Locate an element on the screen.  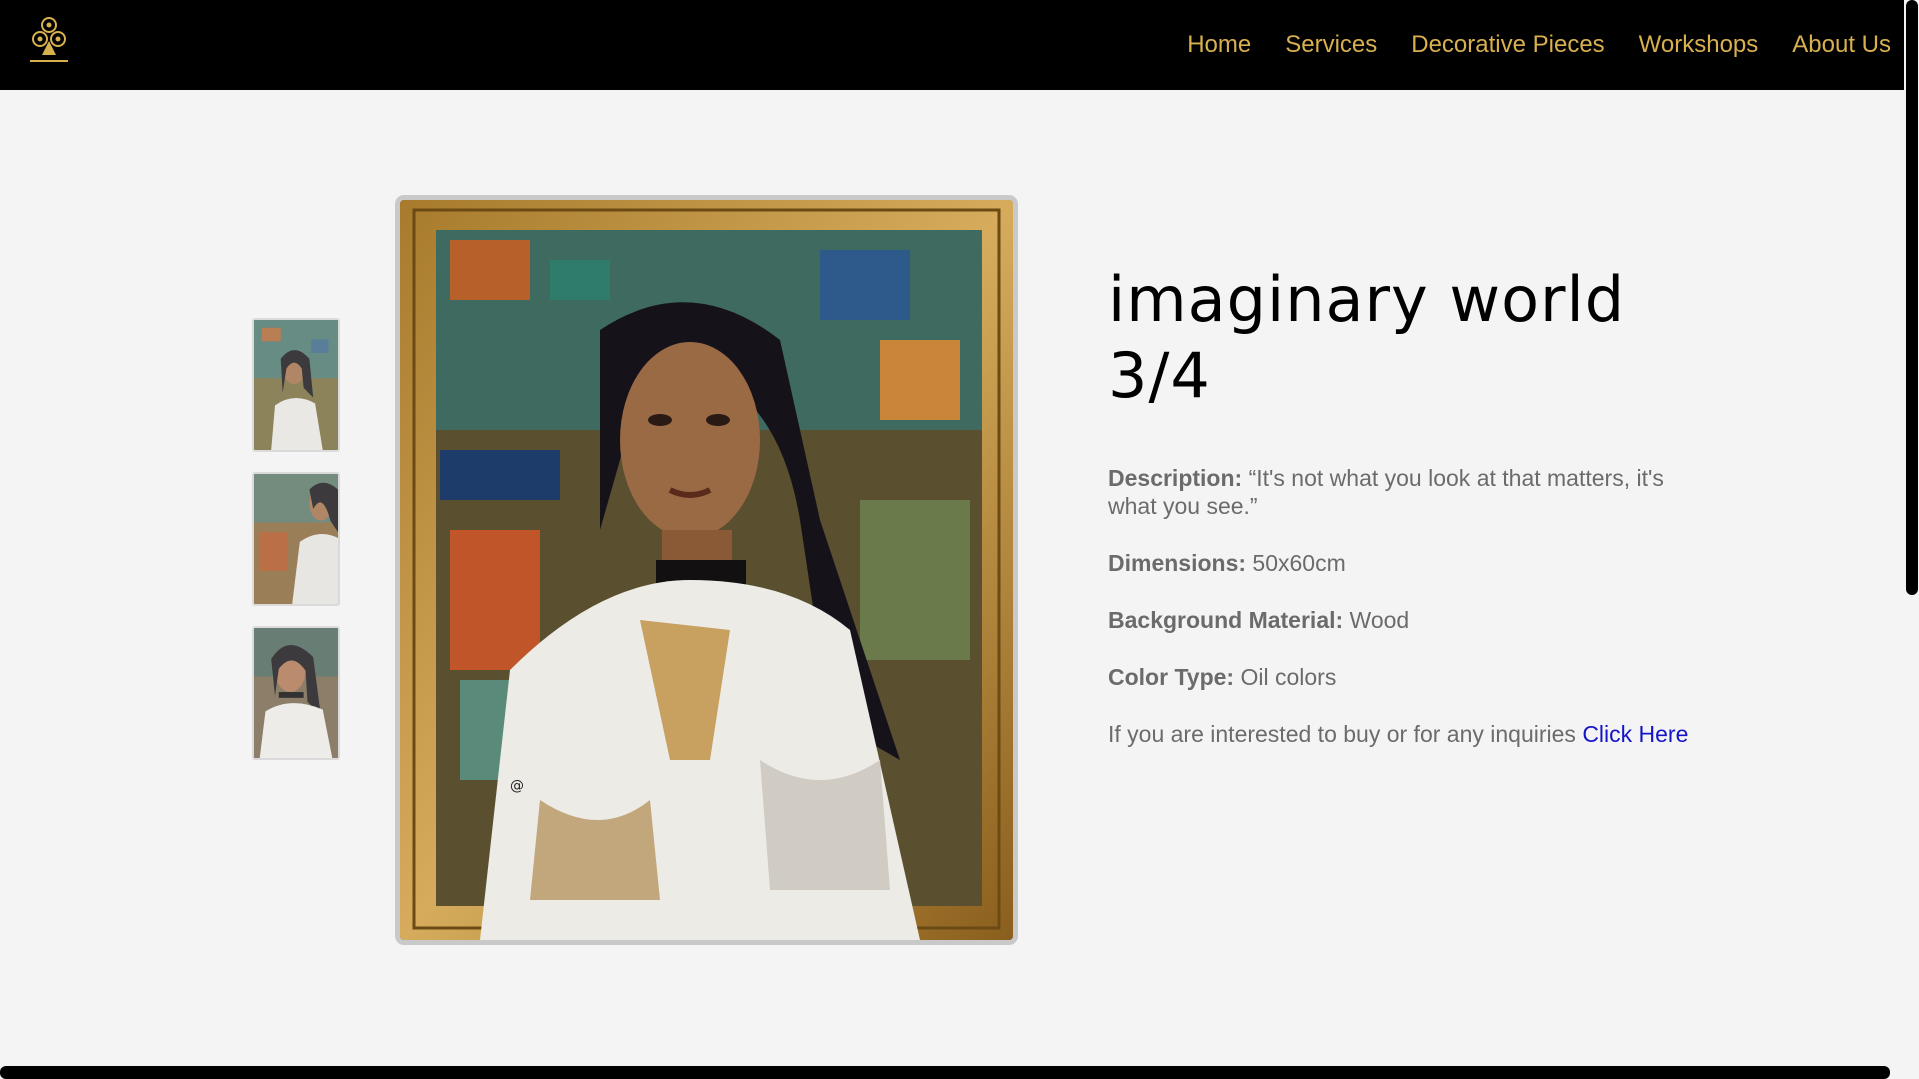
color-type-value: Oil colors is located at coordinates (1288, 677).